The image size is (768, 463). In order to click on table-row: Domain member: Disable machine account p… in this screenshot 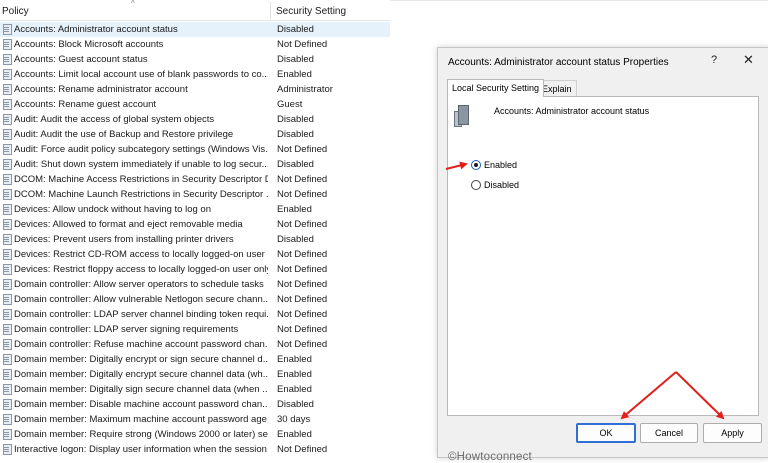, I will do `click(195, 404)`.